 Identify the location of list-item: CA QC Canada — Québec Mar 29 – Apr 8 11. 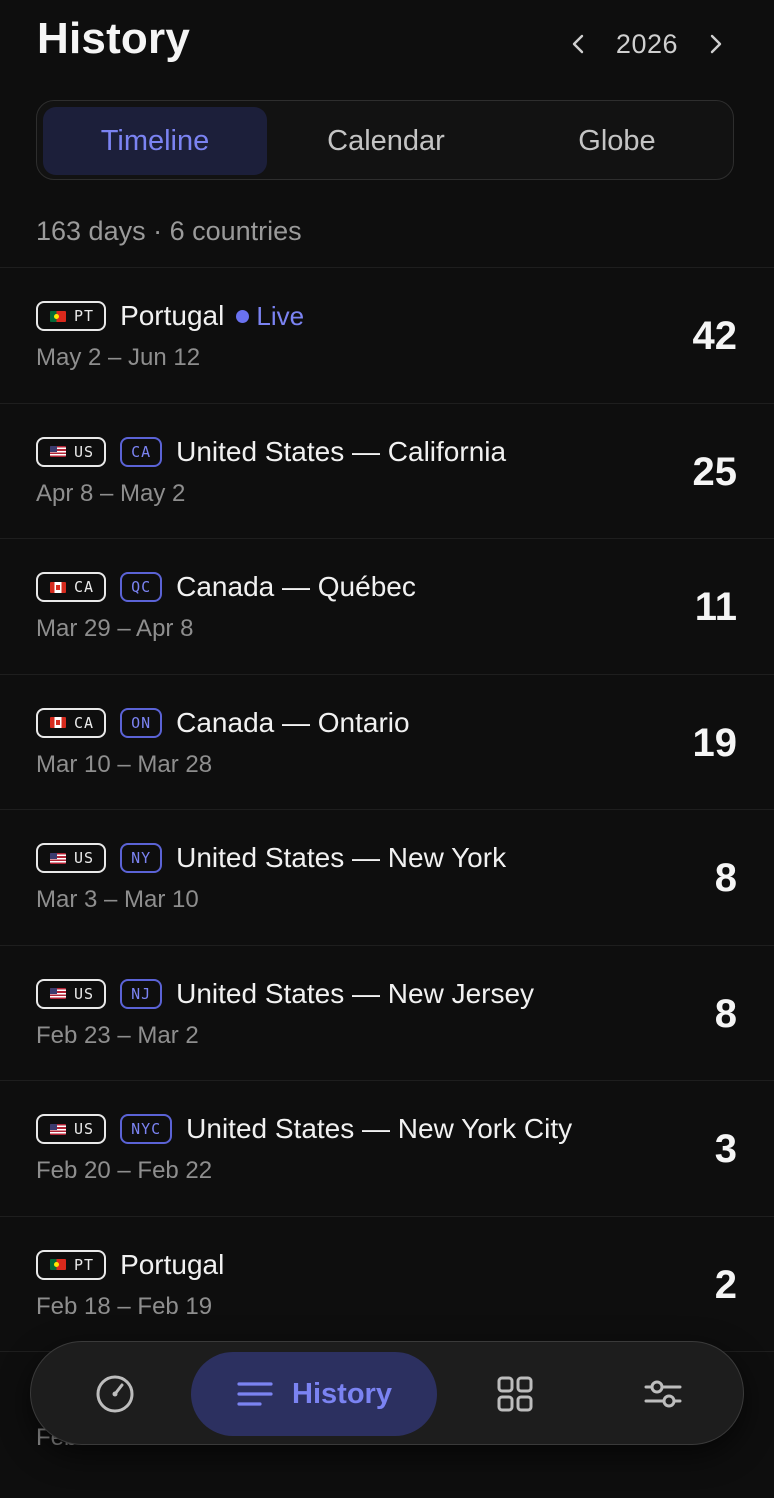
(387, 606).